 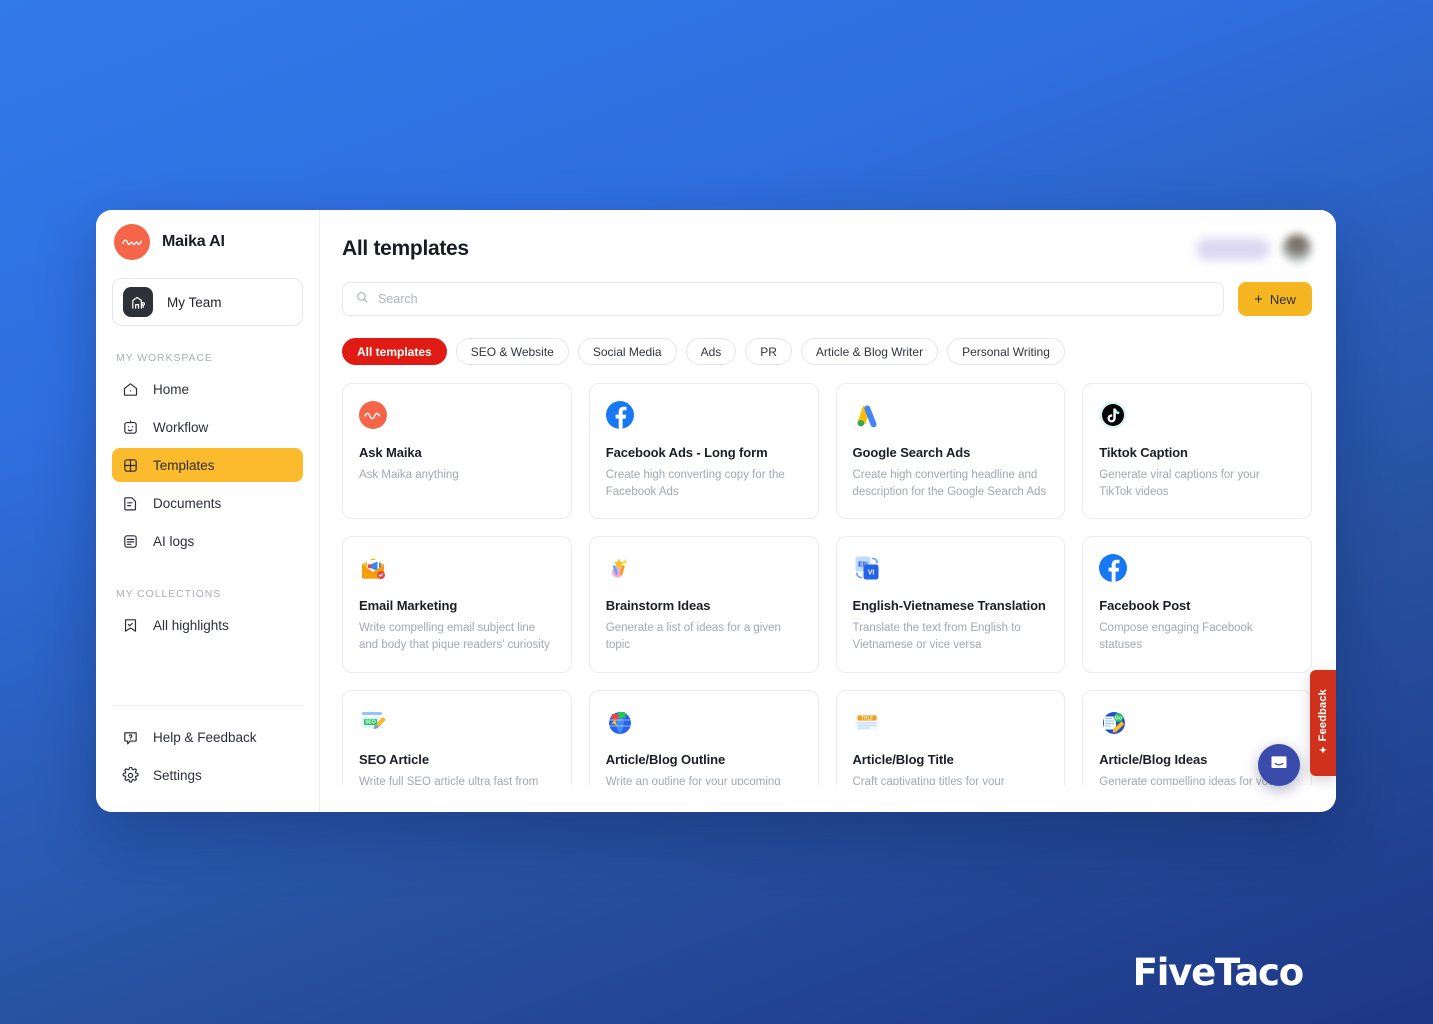 I want to click on sidebar-item-label: Settings, so click(x=177, y=775).